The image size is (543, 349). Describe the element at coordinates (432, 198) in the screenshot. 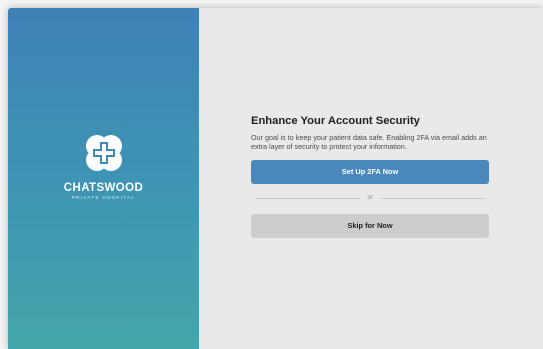

I see `divider-line-right` at that location.